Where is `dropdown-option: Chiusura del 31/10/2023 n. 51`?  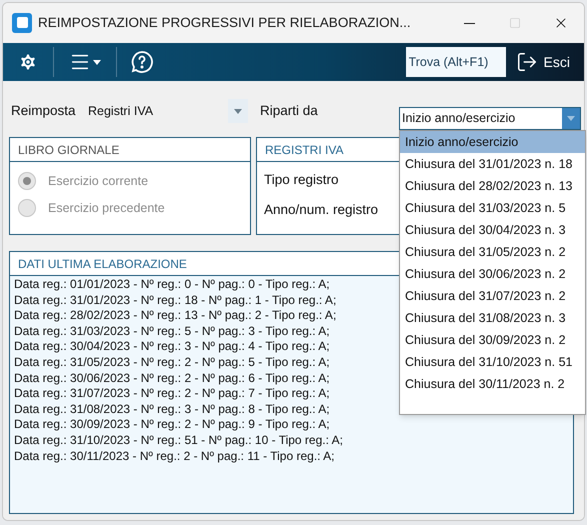 dropdown-option: Chiusura del 31/10/2023 n. 51 is located at coordinates (492, 362).